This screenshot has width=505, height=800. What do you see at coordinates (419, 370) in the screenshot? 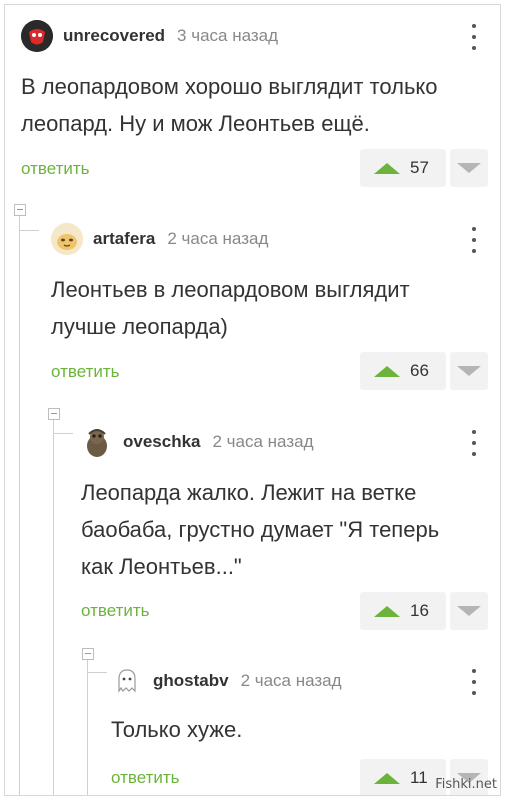
I see `vote-count: 66` at bounding box center [419, 370].